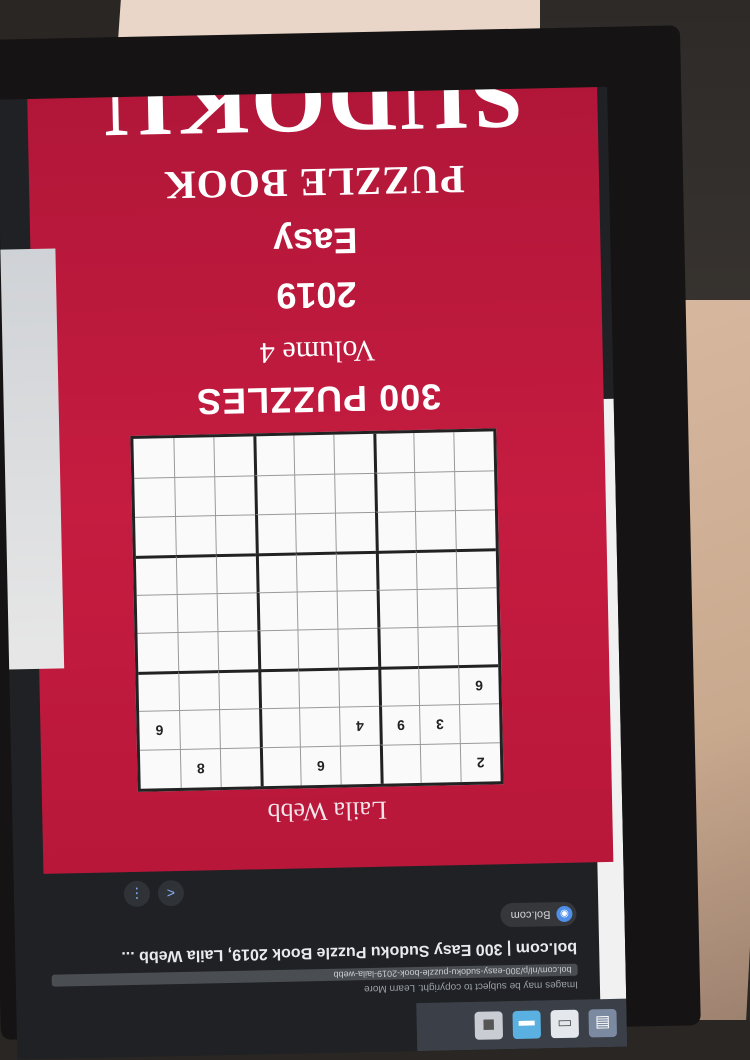 This screenshot has height=1060, width=750. What do you see at coordinates (137, 894) in the screenshot?
I see `more-options-icon: ⋮` at bounding box center [137, 894].